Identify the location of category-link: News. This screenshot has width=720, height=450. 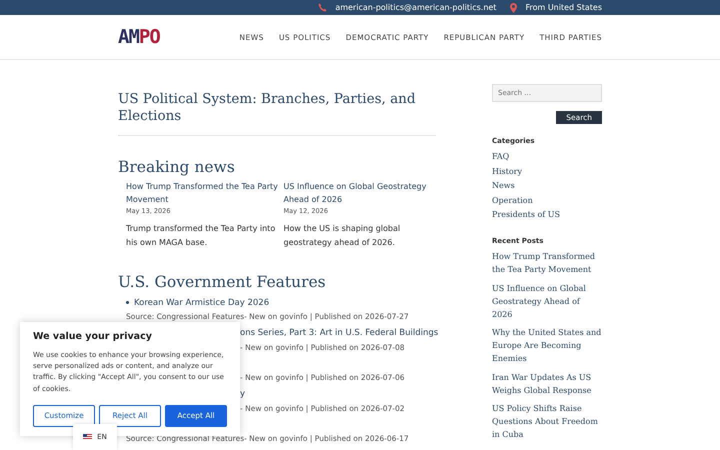
(547, 185).